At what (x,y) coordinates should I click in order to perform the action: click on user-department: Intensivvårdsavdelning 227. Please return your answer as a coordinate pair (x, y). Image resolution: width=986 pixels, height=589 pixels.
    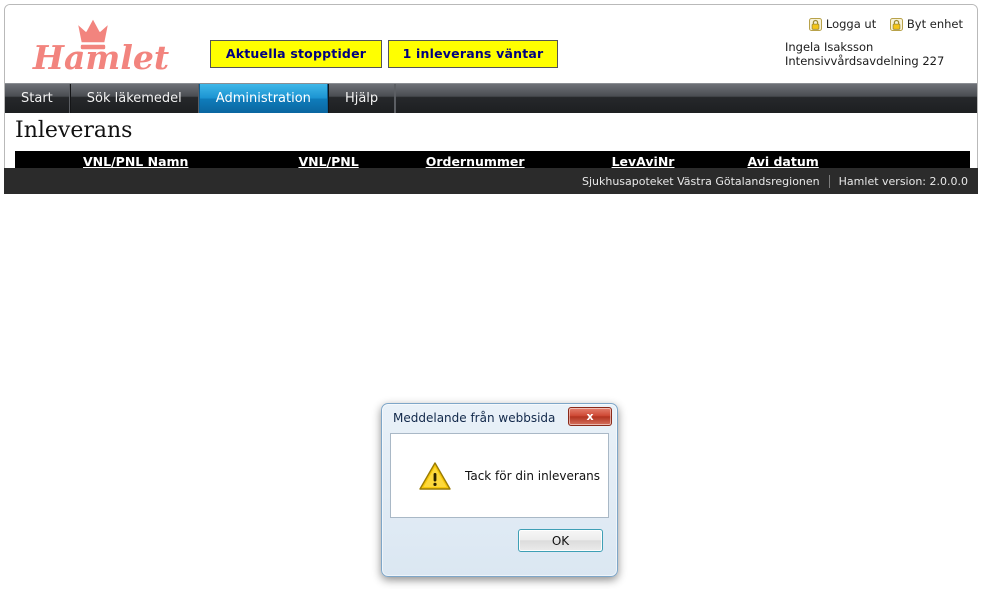
    Looking at the image, I should click on (865, 60).